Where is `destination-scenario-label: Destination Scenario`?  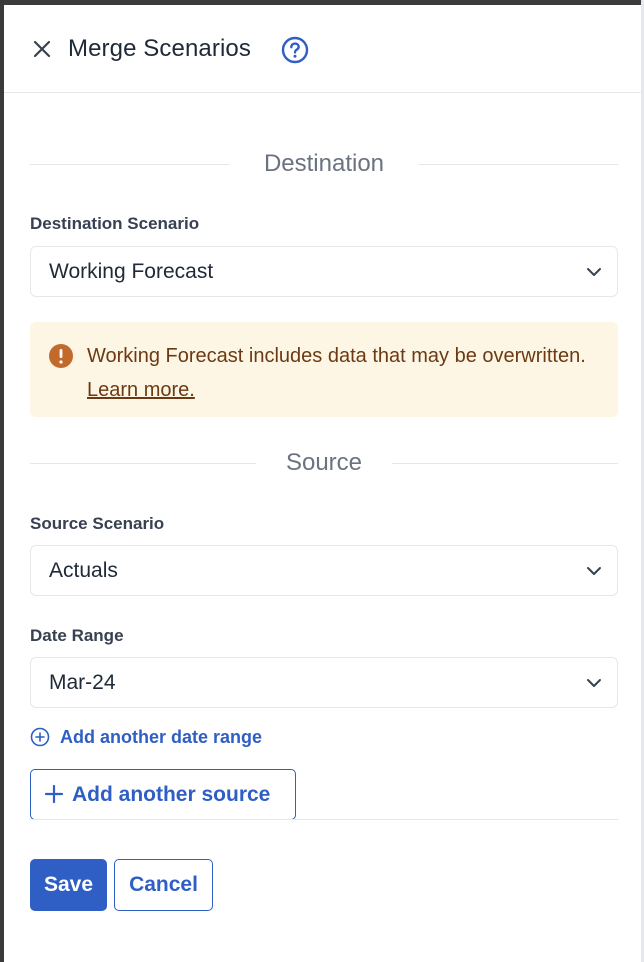
destination-scenario-label: Destination Scenario is located at coordinates (115, 223).